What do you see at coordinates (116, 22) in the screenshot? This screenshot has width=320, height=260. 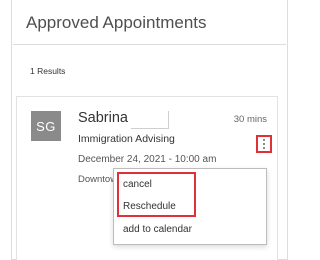 I see `page-title: Approved Appointments` at bounding box center [116, 22].